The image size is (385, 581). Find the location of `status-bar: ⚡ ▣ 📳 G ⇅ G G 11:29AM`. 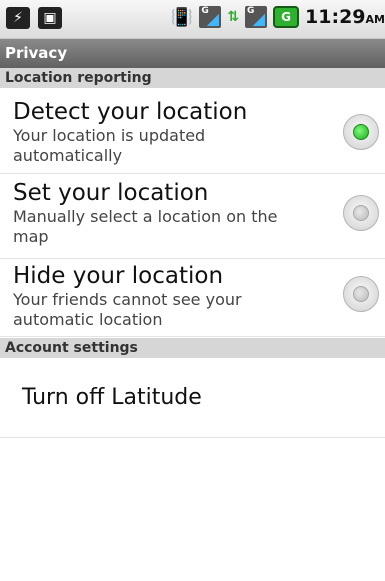

status-bar: ⚡ ▣ 📳 G ⇅ G G 11:29AM is located at coordinates (192, 19).